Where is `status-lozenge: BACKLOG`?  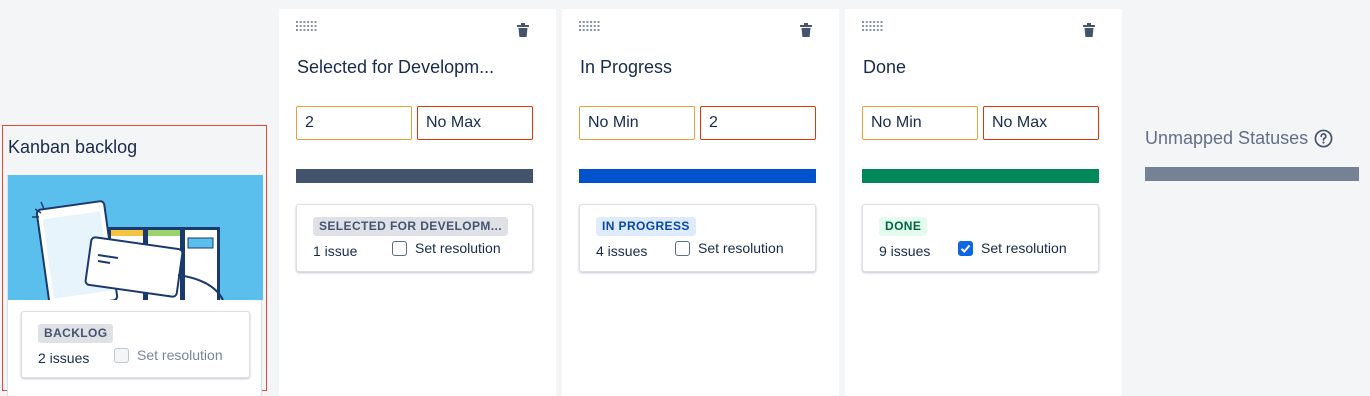 status-lozenge: BACKLOG is located at coordinates (76, 333).